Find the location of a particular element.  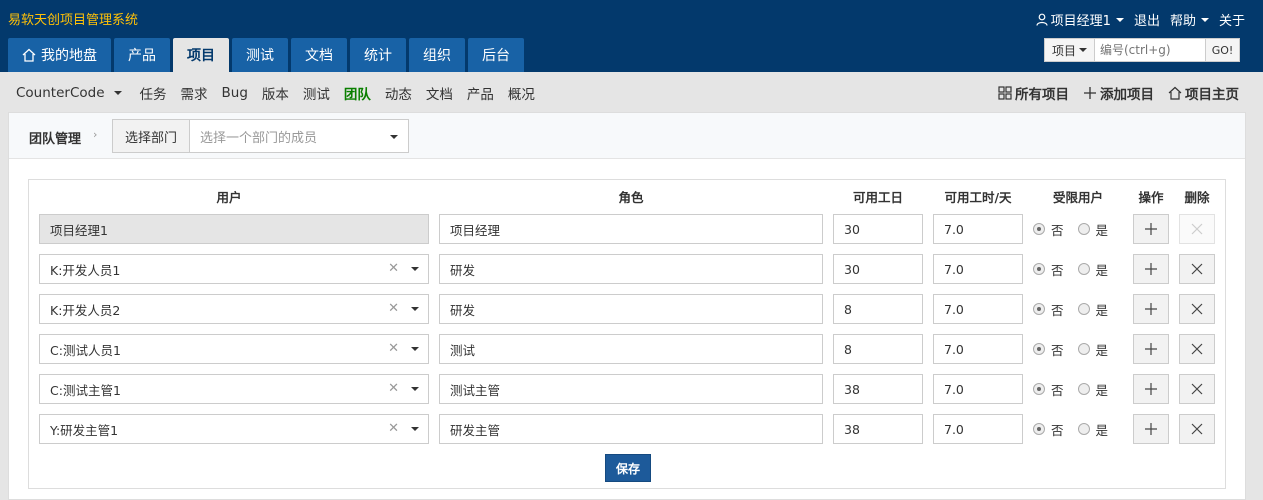

nav-tab-5: 统计 is located at coordinates (378, 55).